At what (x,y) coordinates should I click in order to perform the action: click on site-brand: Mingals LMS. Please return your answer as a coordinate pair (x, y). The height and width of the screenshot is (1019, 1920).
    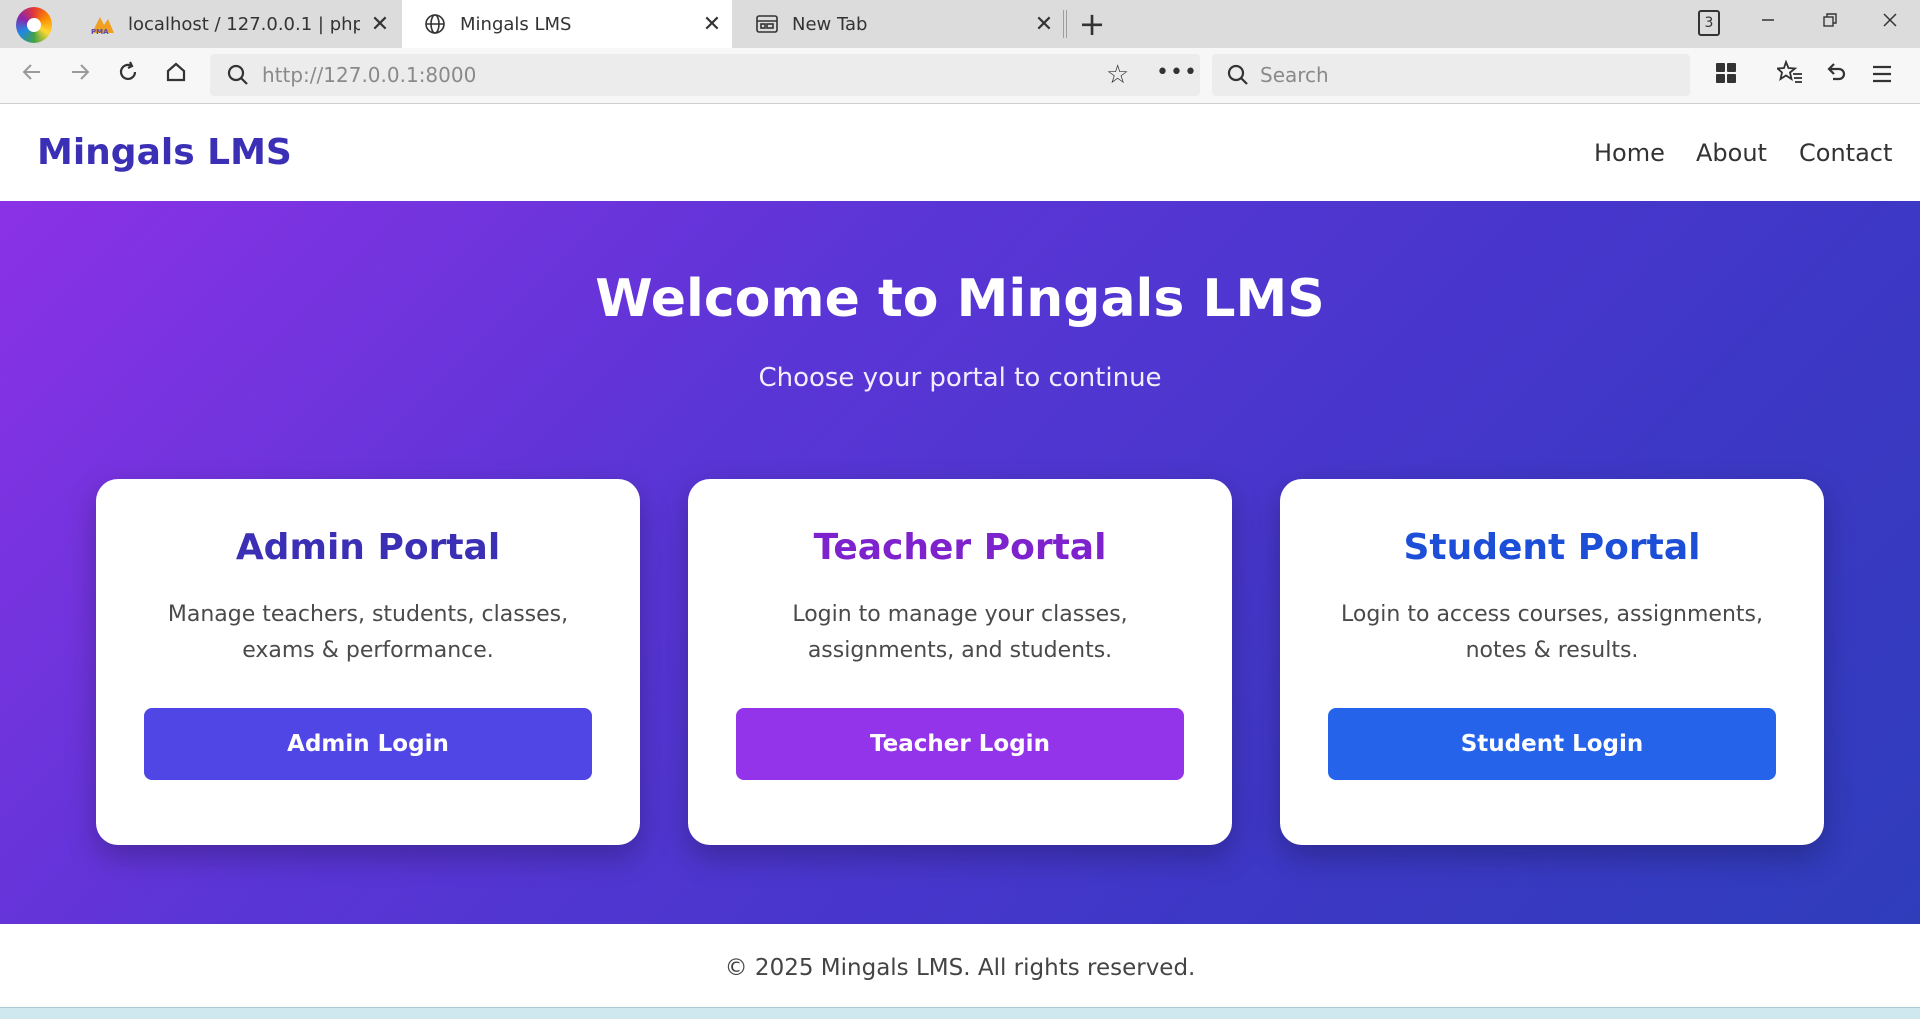
    Looking at the image, I should click on (164, 153).